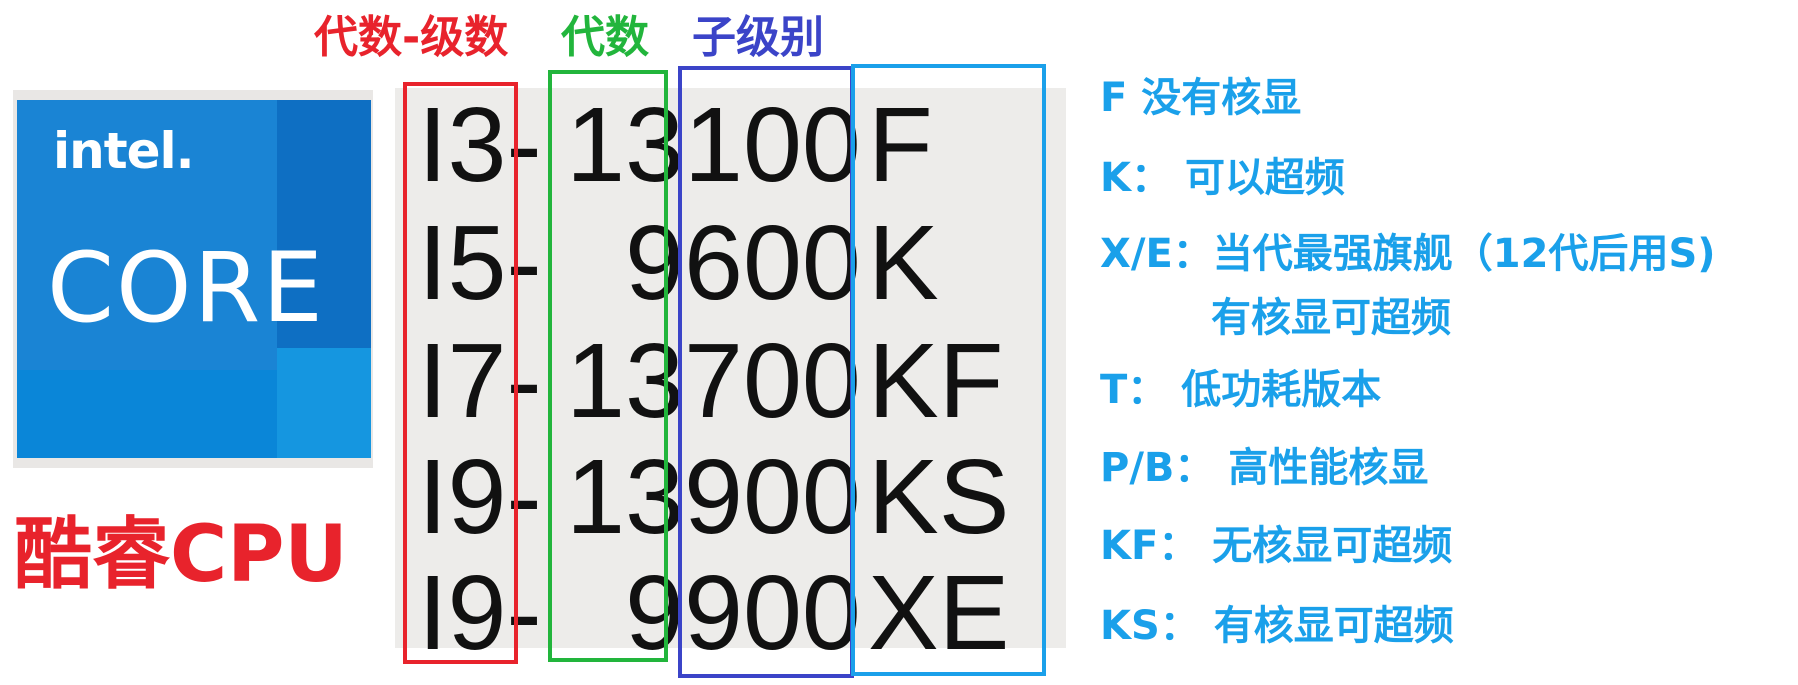  I want to click on intel-core-logo: intel. CORE, so click(194, 279).